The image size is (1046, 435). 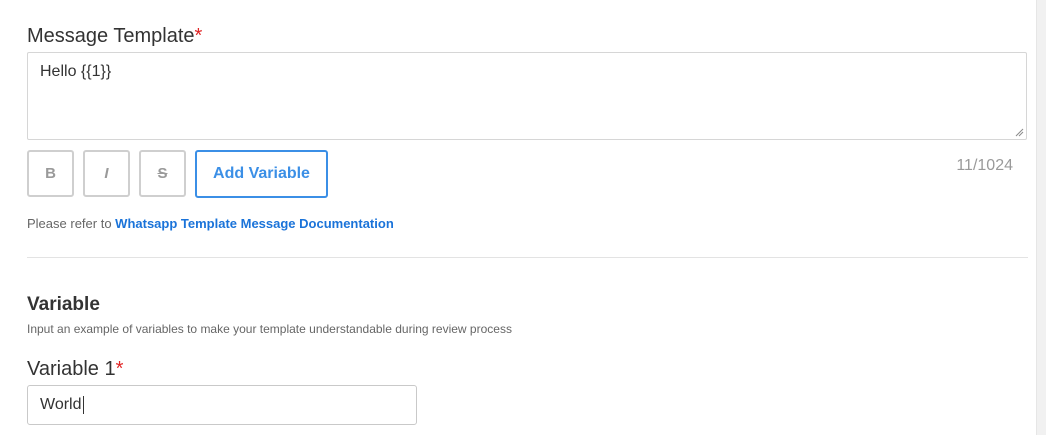 What do you see at coordinates (254, 223) in the screenshot?
I see `documentation-link: Whatsapp Template Message Documentation` at bounding box center [254, 223].